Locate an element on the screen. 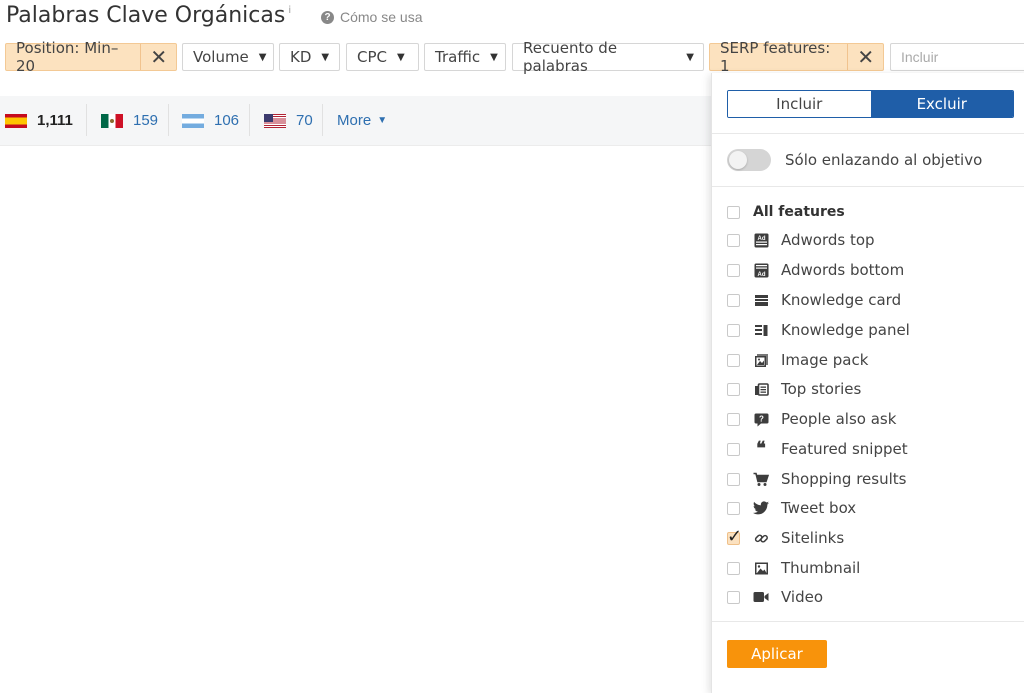  feature-thumbnail: Thumbnail is located at coordinates (793, 568).